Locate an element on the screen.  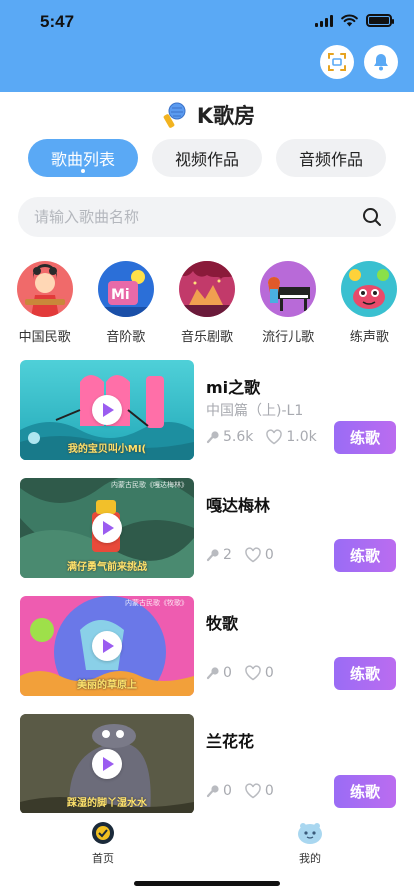
song-item: 内蒙古民歌《嘎达梅林》 满仔勇气前来挑战 嘎达梅林 2 0 练歌 is located at coordinates (208, 528).